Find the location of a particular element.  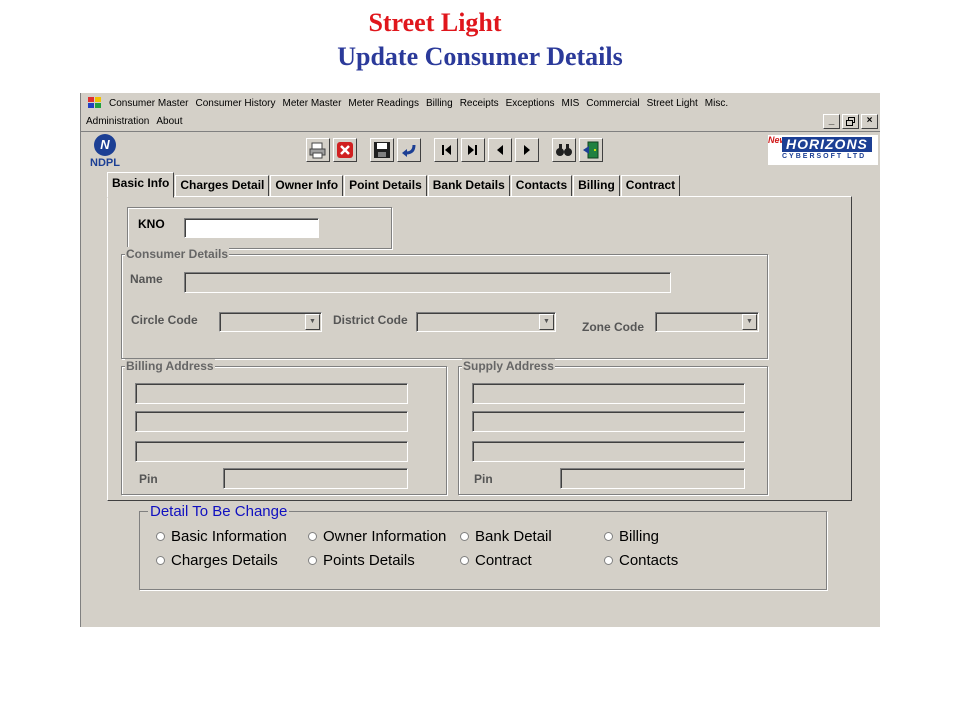

tab-owner-info: Owner Info is located at coordinates (307, 186).